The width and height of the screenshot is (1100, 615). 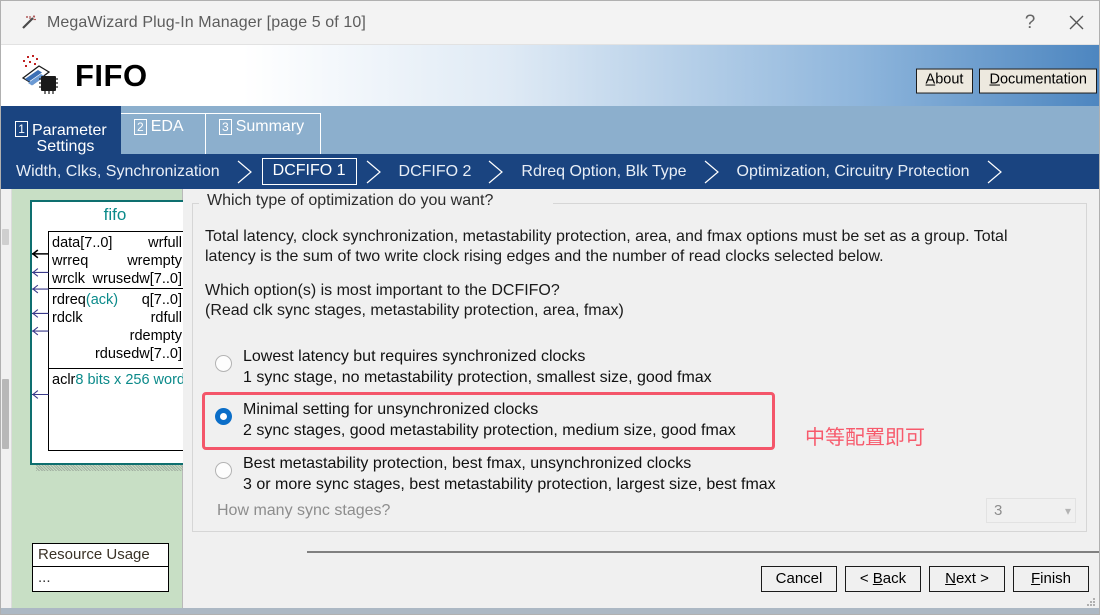 What do you see at coordinates (117, 243) in the screenshot?
I see `symbol-pin-row: data[7..0] wrfull` at bounding box center [117, 243].